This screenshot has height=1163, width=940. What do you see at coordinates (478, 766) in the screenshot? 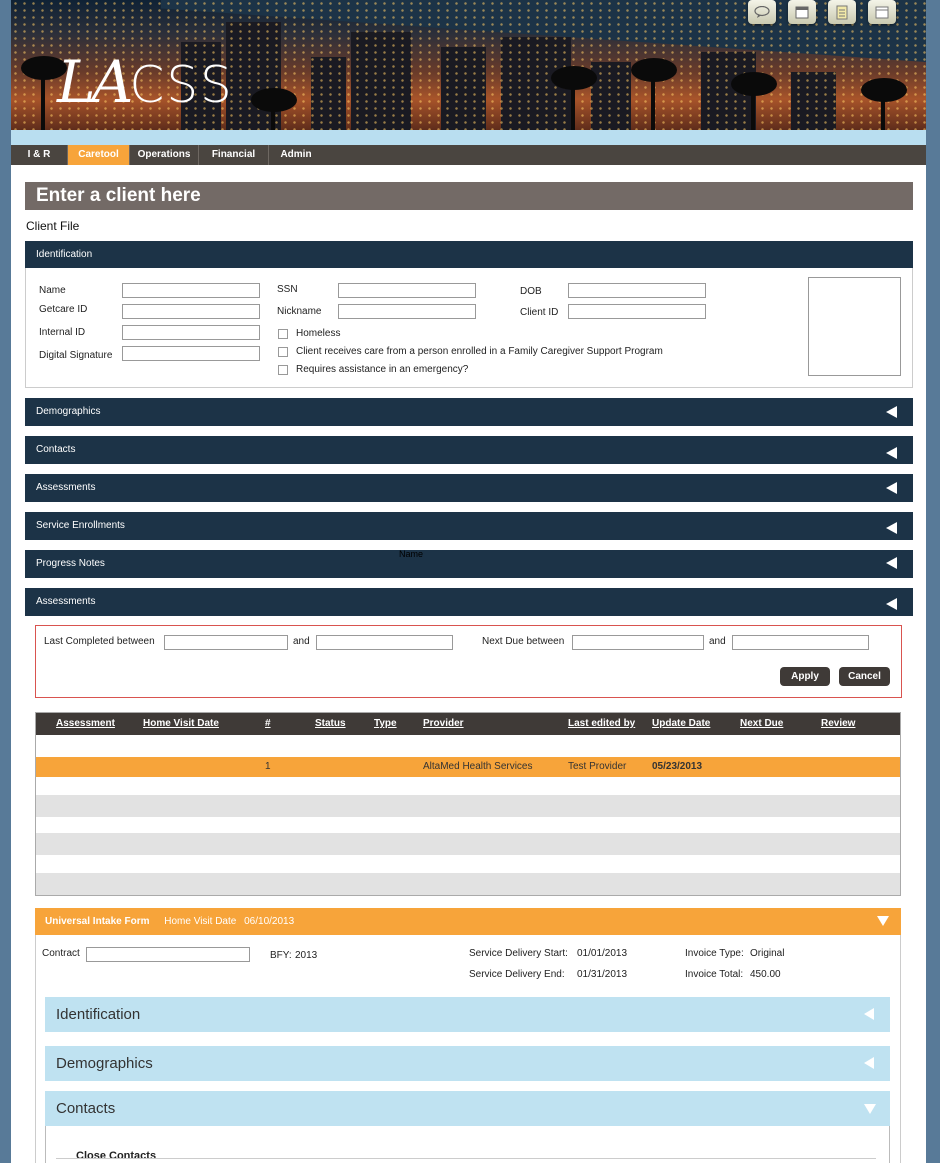
I see `row-provider: AltaMed Health Services` at bounding box center [478, 766].